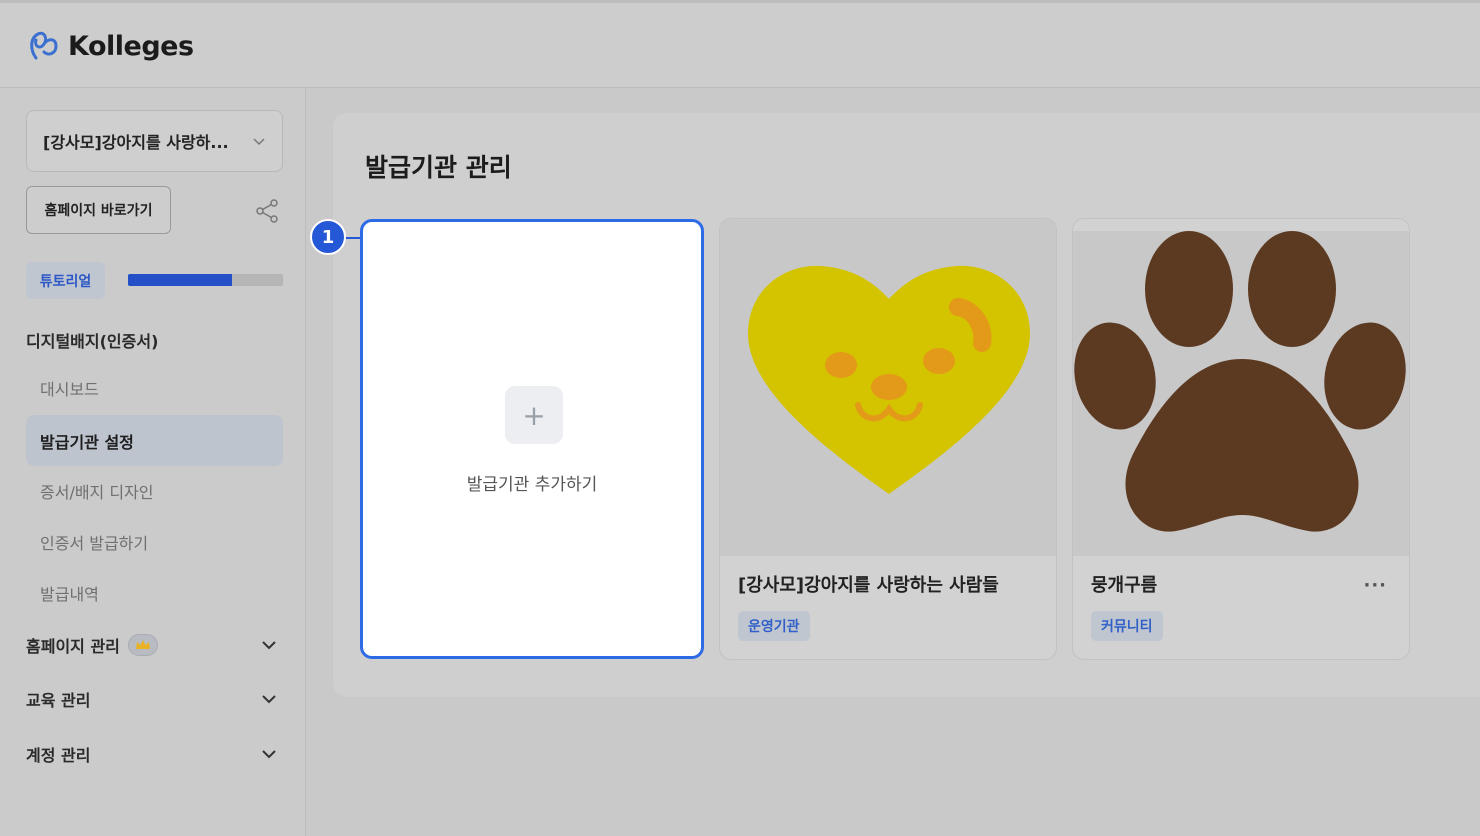 The image size is (1480, 836). Describe the element at coordinates (1124, 585) in the screenshot. I see `issuer-name: 뭉개구름` at that location.